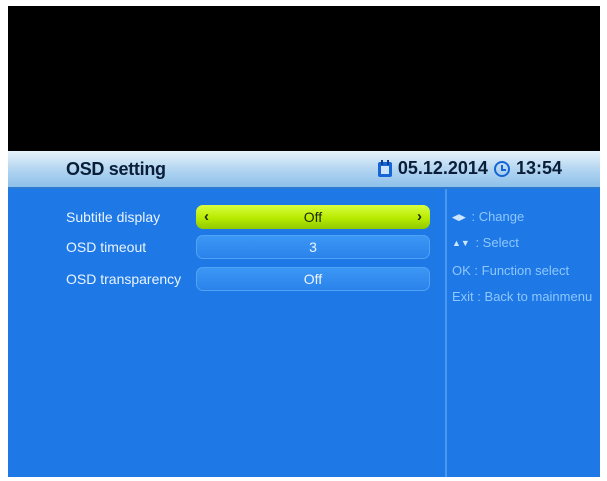 The height and width of the screenshot is (481, 607). I want to click on help-text: : Select, so click(497, 242).